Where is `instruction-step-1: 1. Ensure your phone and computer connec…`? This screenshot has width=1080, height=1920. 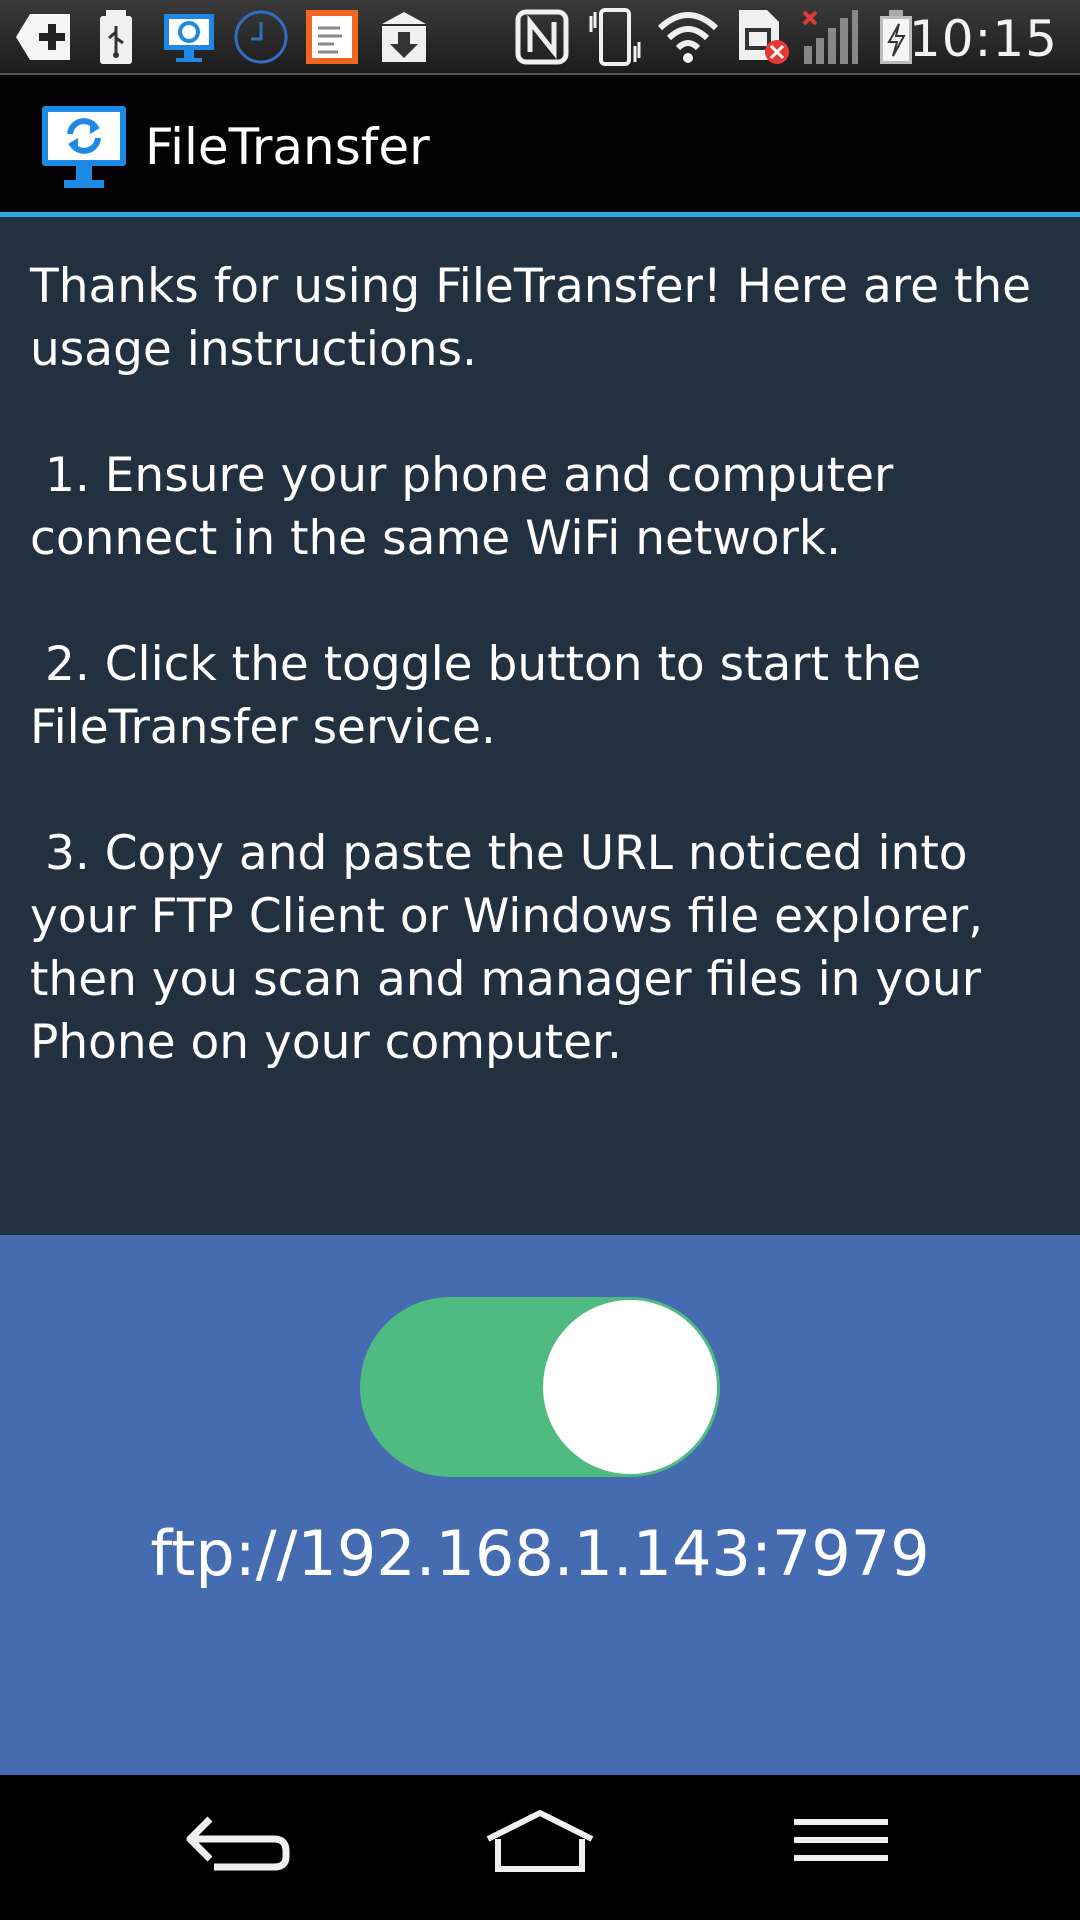
instruction-step-1: 1. Ensure your phone and computer connec… is located at coordinates (469, 507).